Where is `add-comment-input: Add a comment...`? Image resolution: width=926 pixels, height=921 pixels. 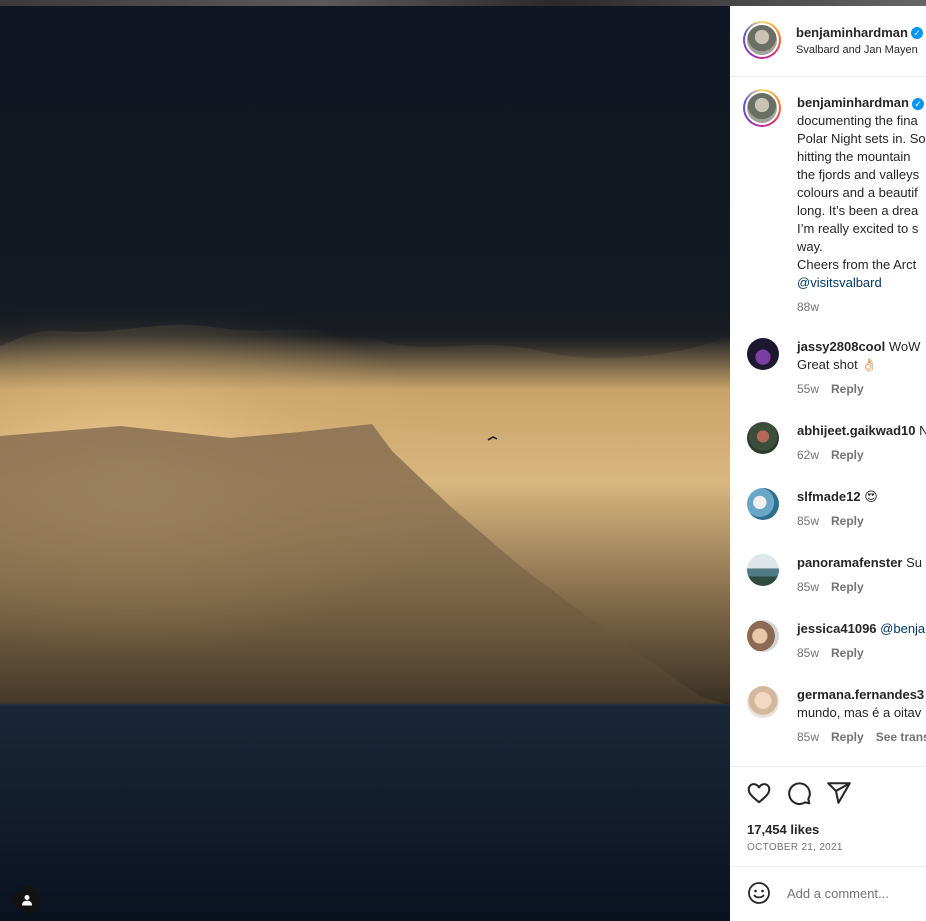
add-comment-input: Add a comment... is located at coordinates (838, 893).